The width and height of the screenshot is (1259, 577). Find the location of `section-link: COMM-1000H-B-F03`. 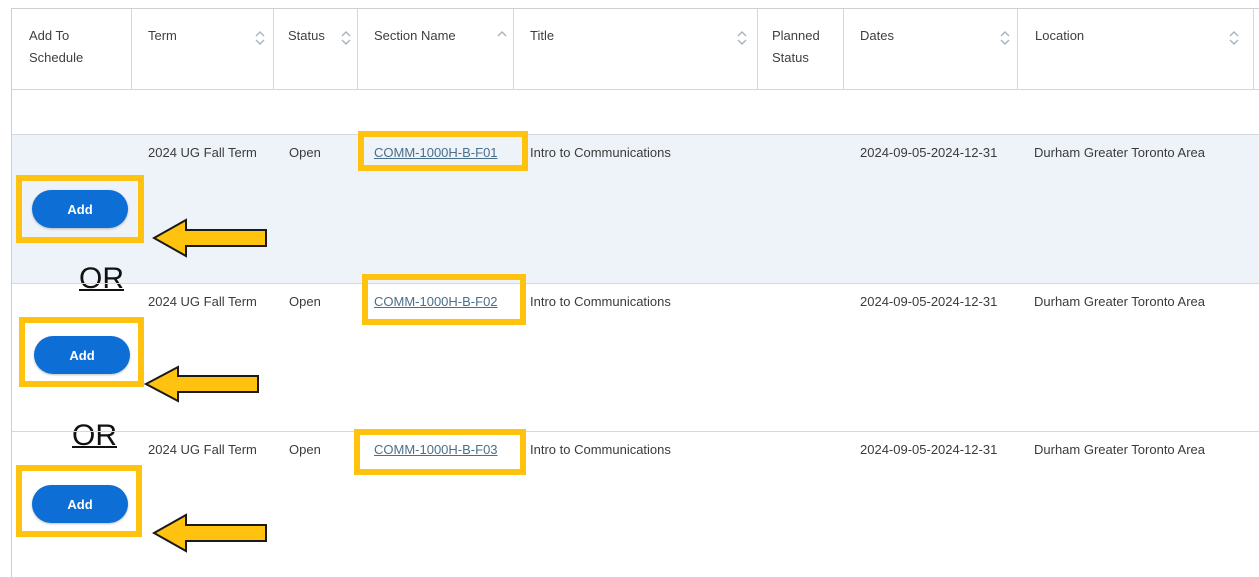

section-link: COMM-1000H-B-F03 is located at coordinates (436, 450).